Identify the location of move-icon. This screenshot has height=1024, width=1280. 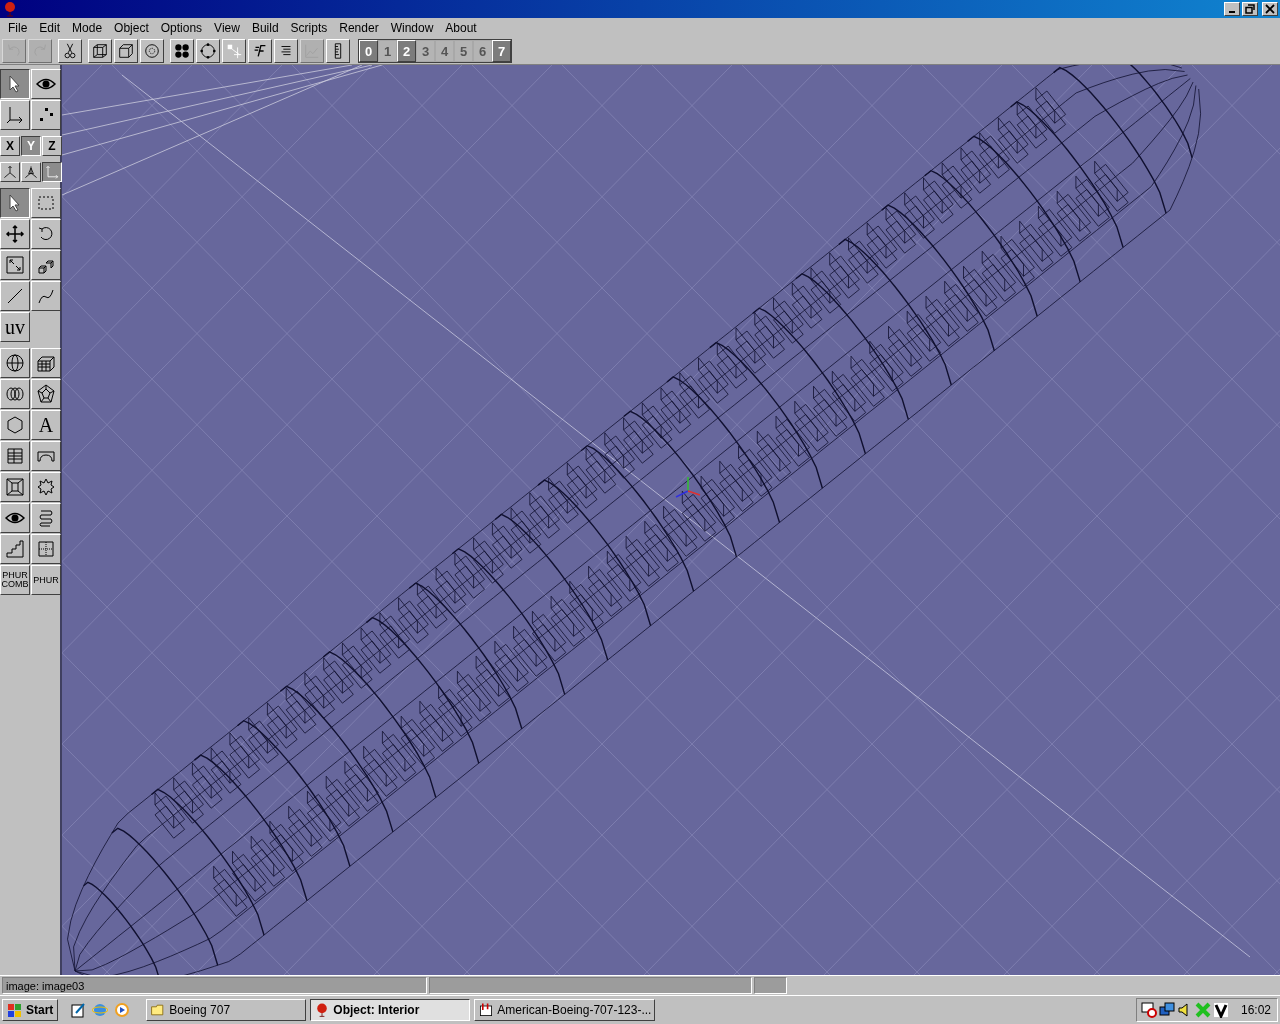
(15, 234).